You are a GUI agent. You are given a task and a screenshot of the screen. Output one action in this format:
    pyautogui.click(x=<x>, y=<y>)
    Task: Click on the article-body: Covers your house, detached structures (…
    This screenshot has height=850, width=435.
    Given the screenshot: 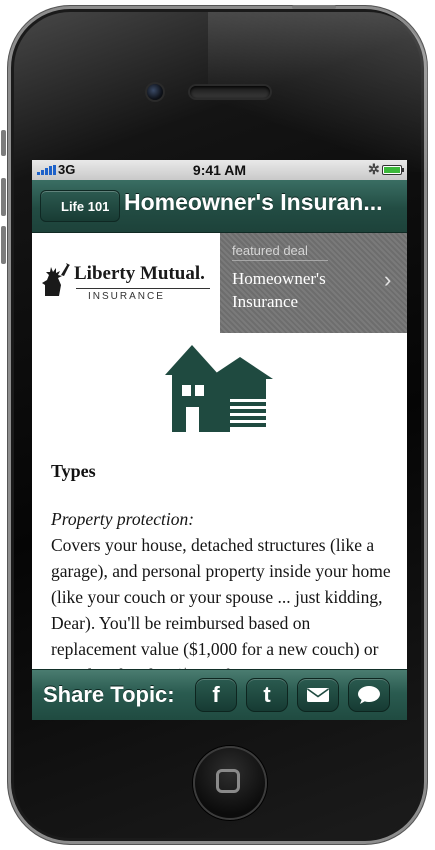 What is the action you would take?
    pyautogui.click(x=221, y=602)
    